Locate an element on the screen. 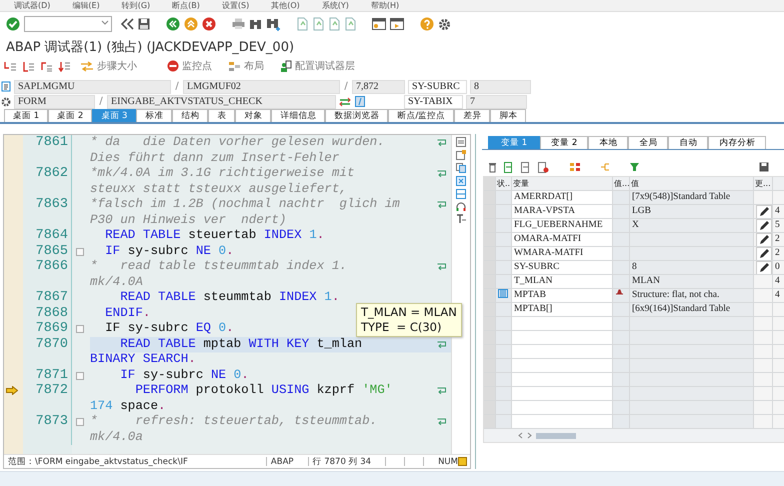 The height and width of the screenshot is (486, 784). line-number: 7873 is located at coordinates (47, 429).